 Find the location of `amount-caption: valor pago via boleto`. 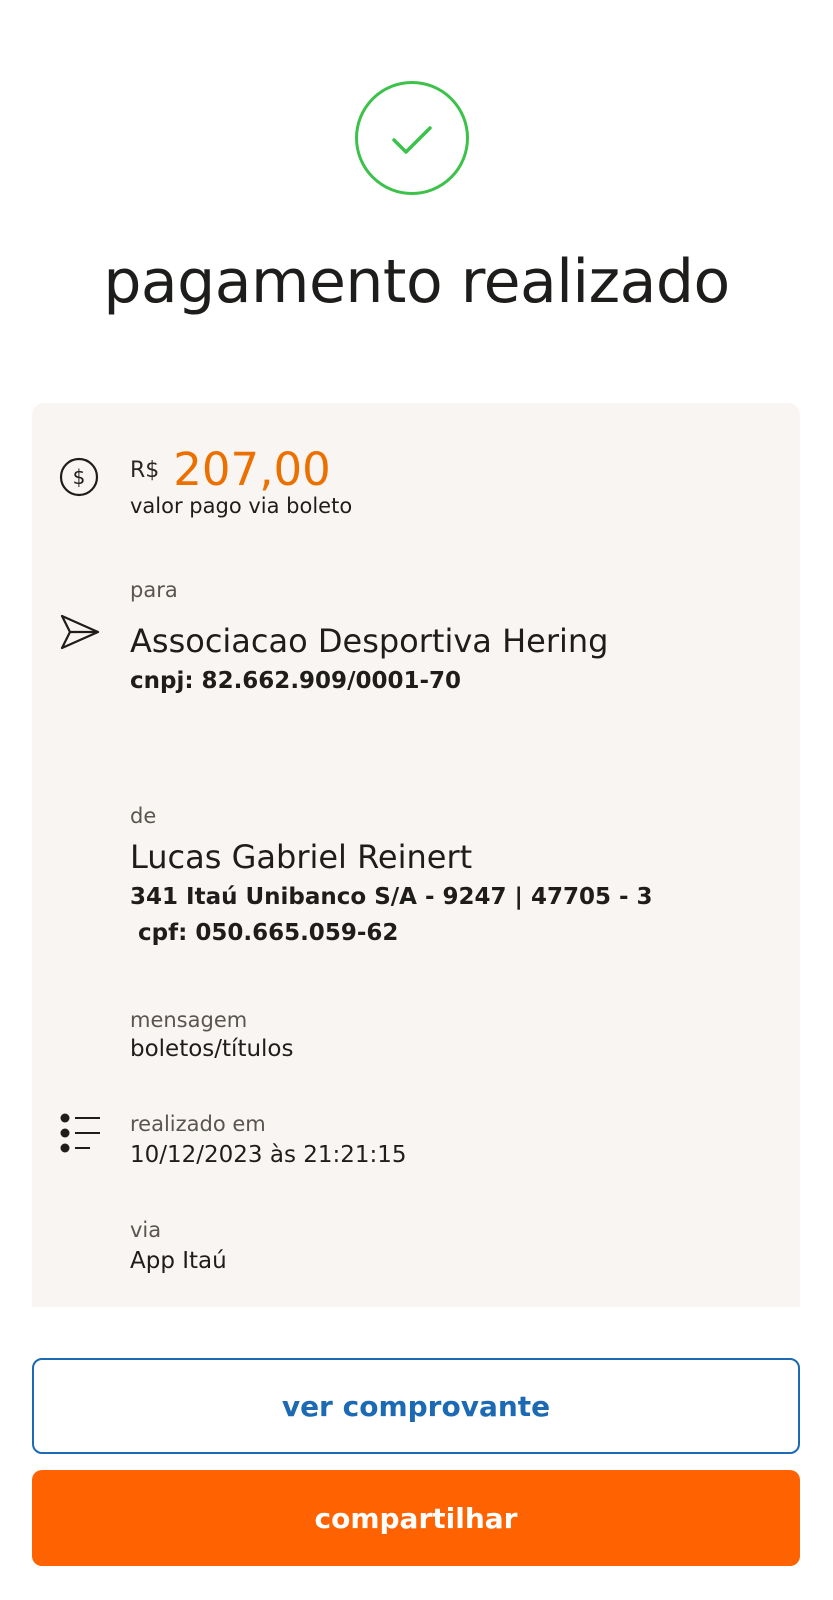

amount-caption: valor pago via boleto is located at coordinates (241, 506).